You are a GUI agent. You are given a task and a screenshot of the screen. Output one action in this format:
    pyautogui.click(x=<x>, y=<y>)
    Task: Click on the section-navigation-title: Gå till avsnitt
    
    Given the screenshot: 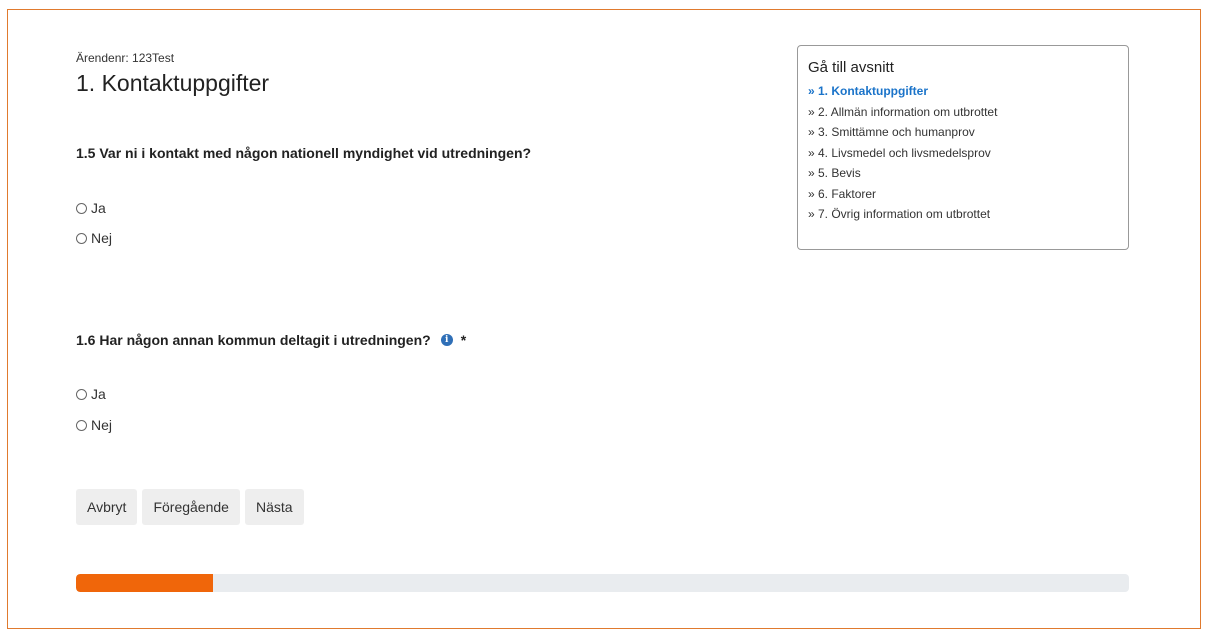 What is the action you would take?
    pyautogui.click(x=851, y=67)
    